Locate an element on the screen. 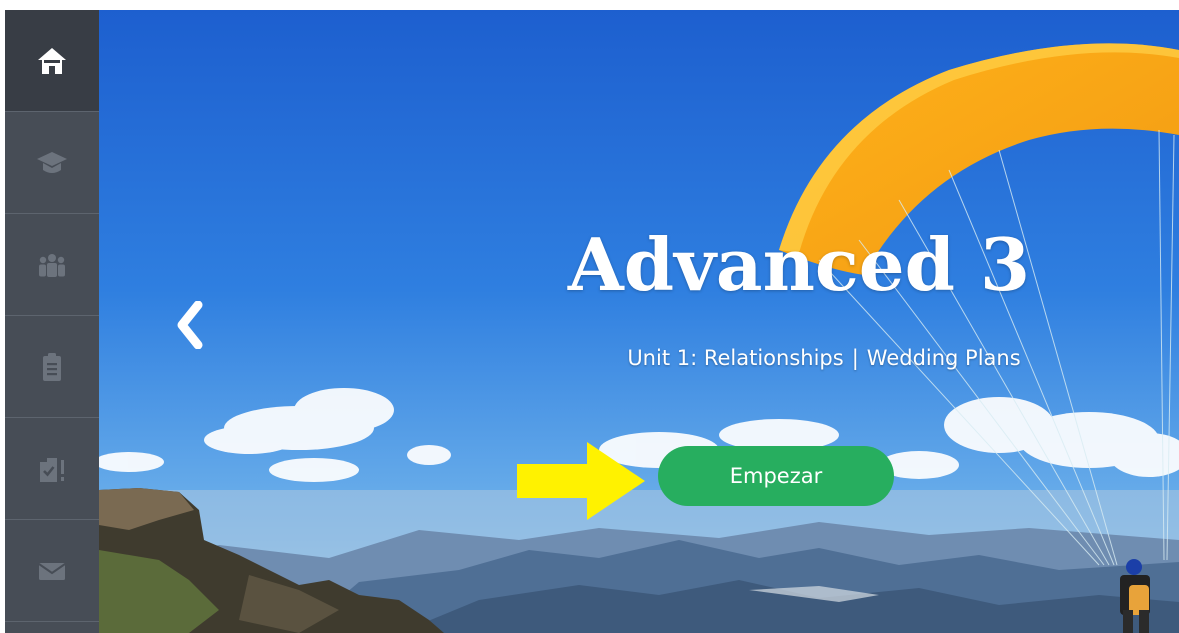  sidebar-divider is located at coordinates (52, 621).